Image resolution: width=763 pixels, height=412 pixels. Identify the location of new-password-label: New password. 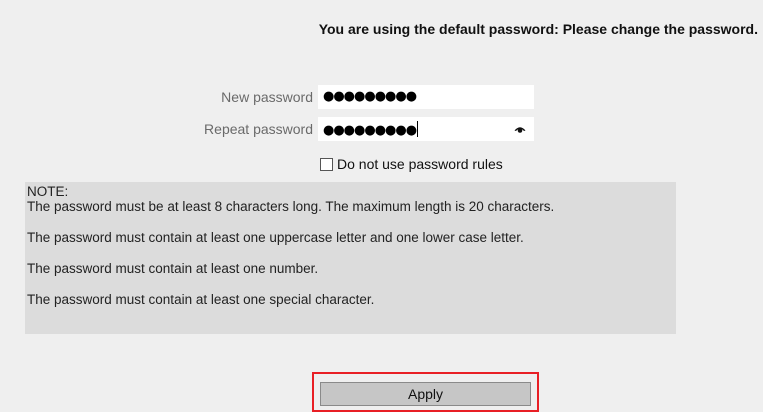
(267, 97).